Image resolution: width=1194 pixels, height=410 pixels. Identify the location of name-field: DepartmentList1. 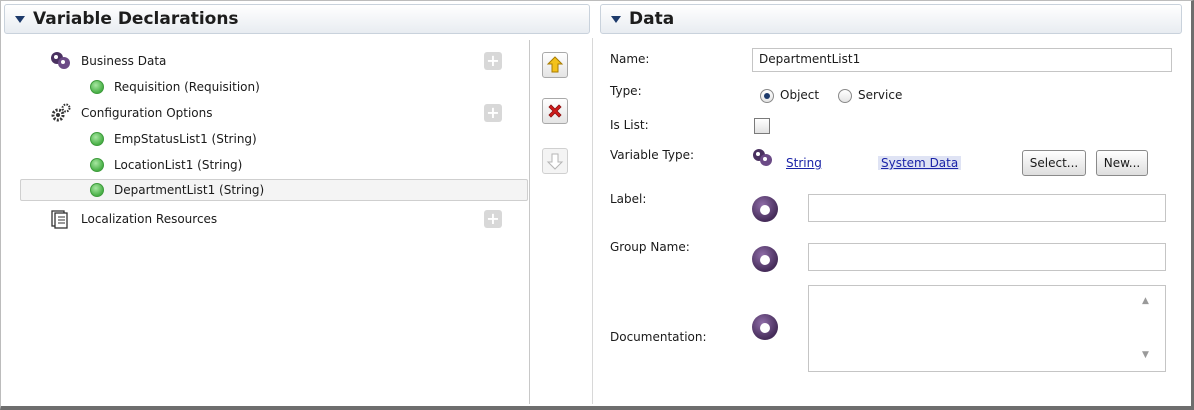
(962, 60).